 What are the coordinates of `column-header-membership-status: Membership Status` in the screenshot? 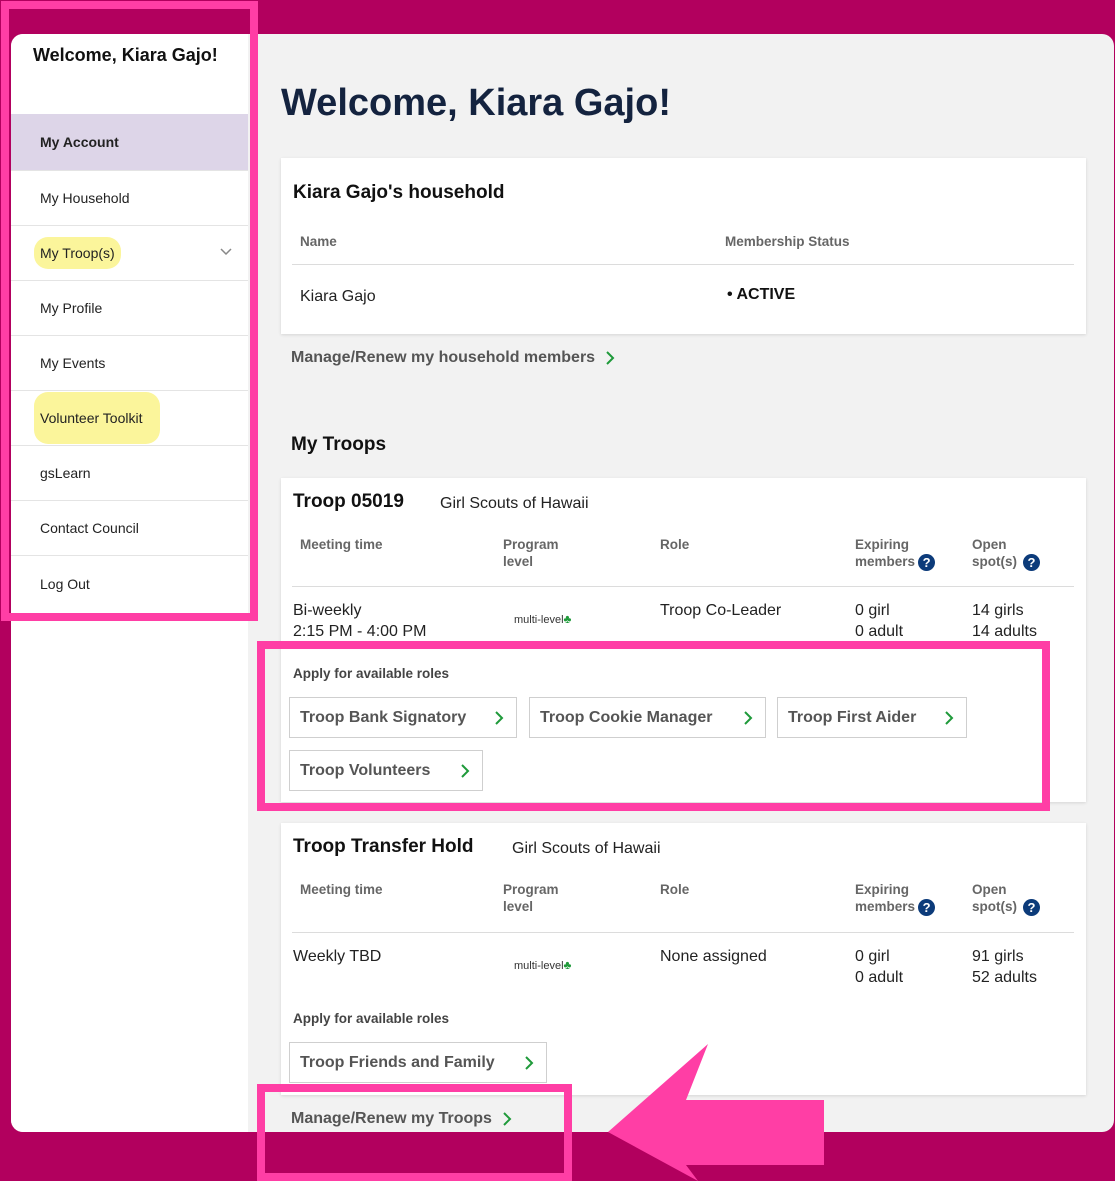 It's located at (787, 241).